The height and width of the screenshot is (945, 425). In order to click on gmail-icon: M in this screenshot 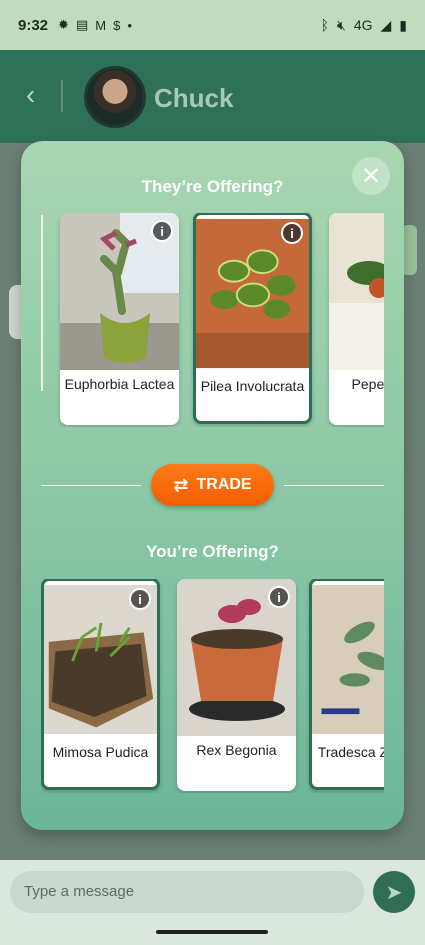, I will do `click(101, 25)`.